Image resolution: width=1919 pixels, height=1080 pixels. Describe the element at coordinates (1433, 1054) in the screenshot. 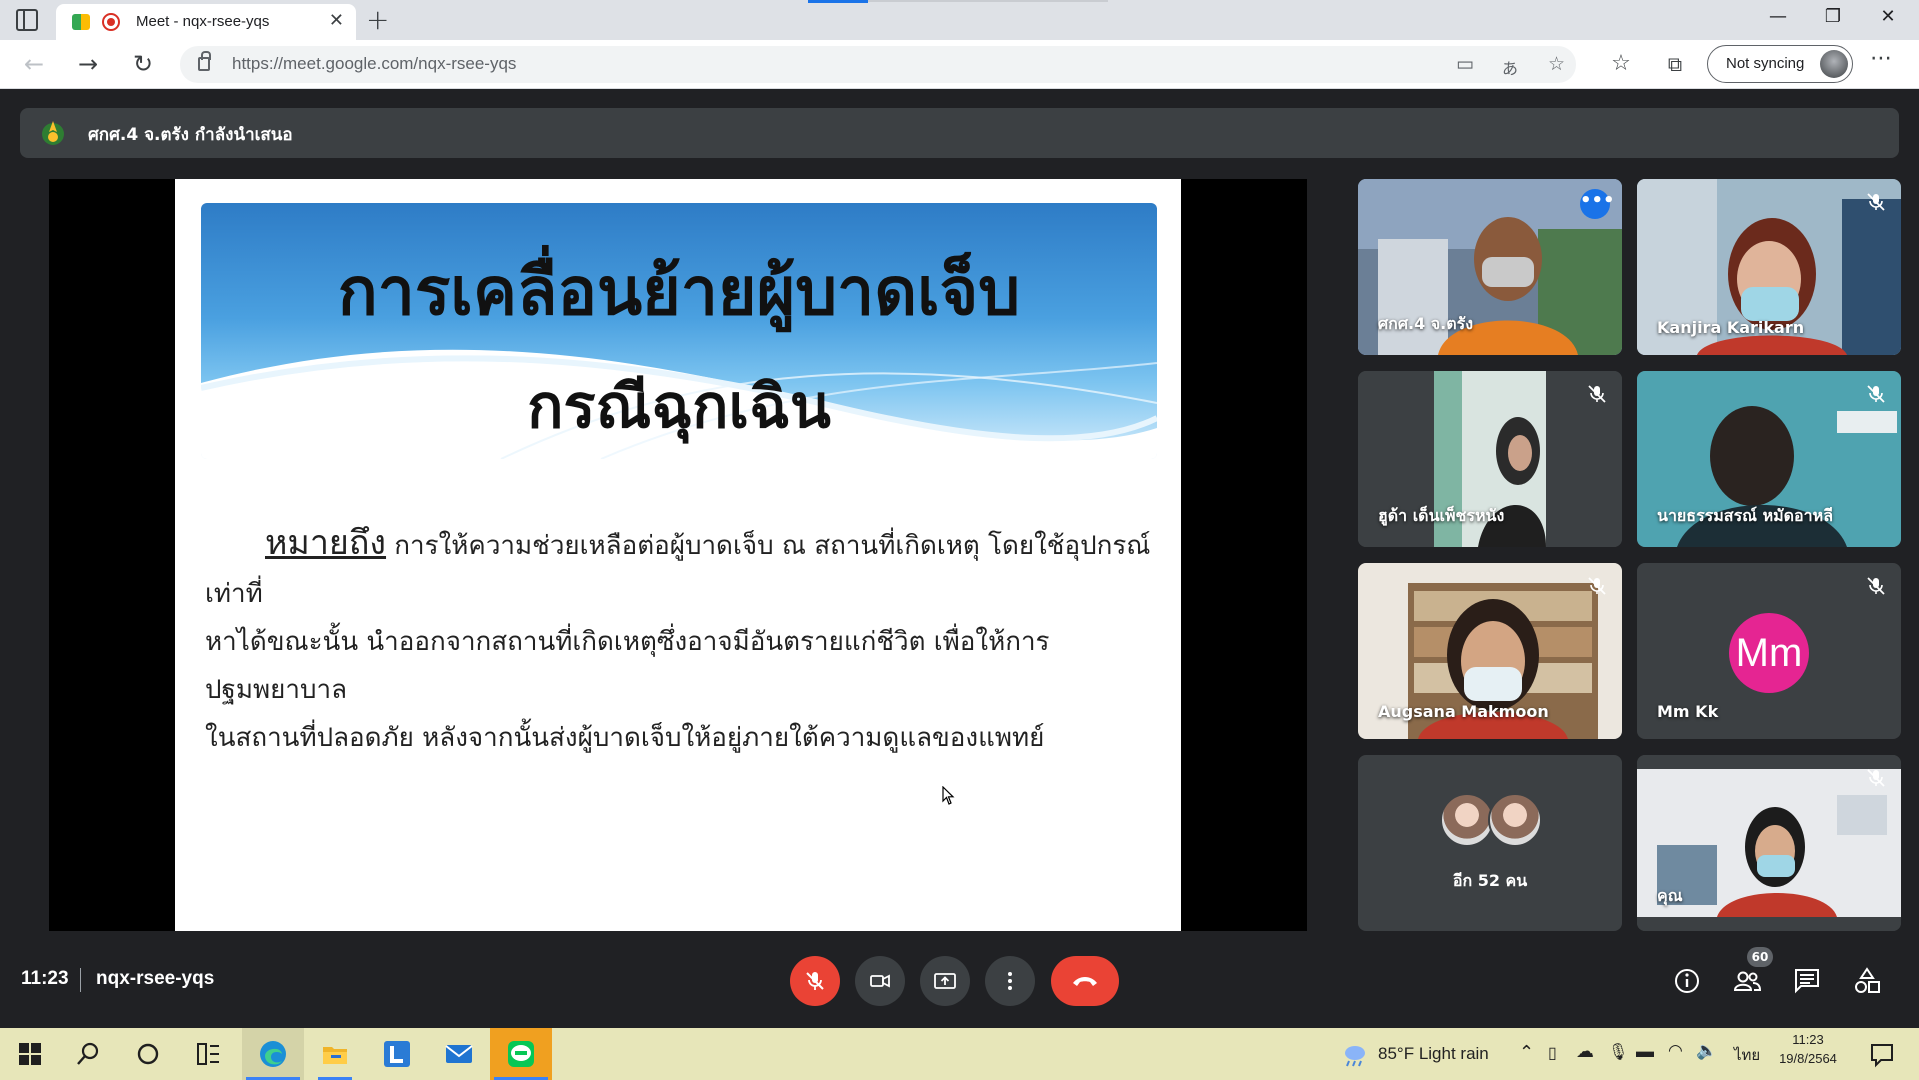

I see `weather-text: 85°F Light rain` at that location.